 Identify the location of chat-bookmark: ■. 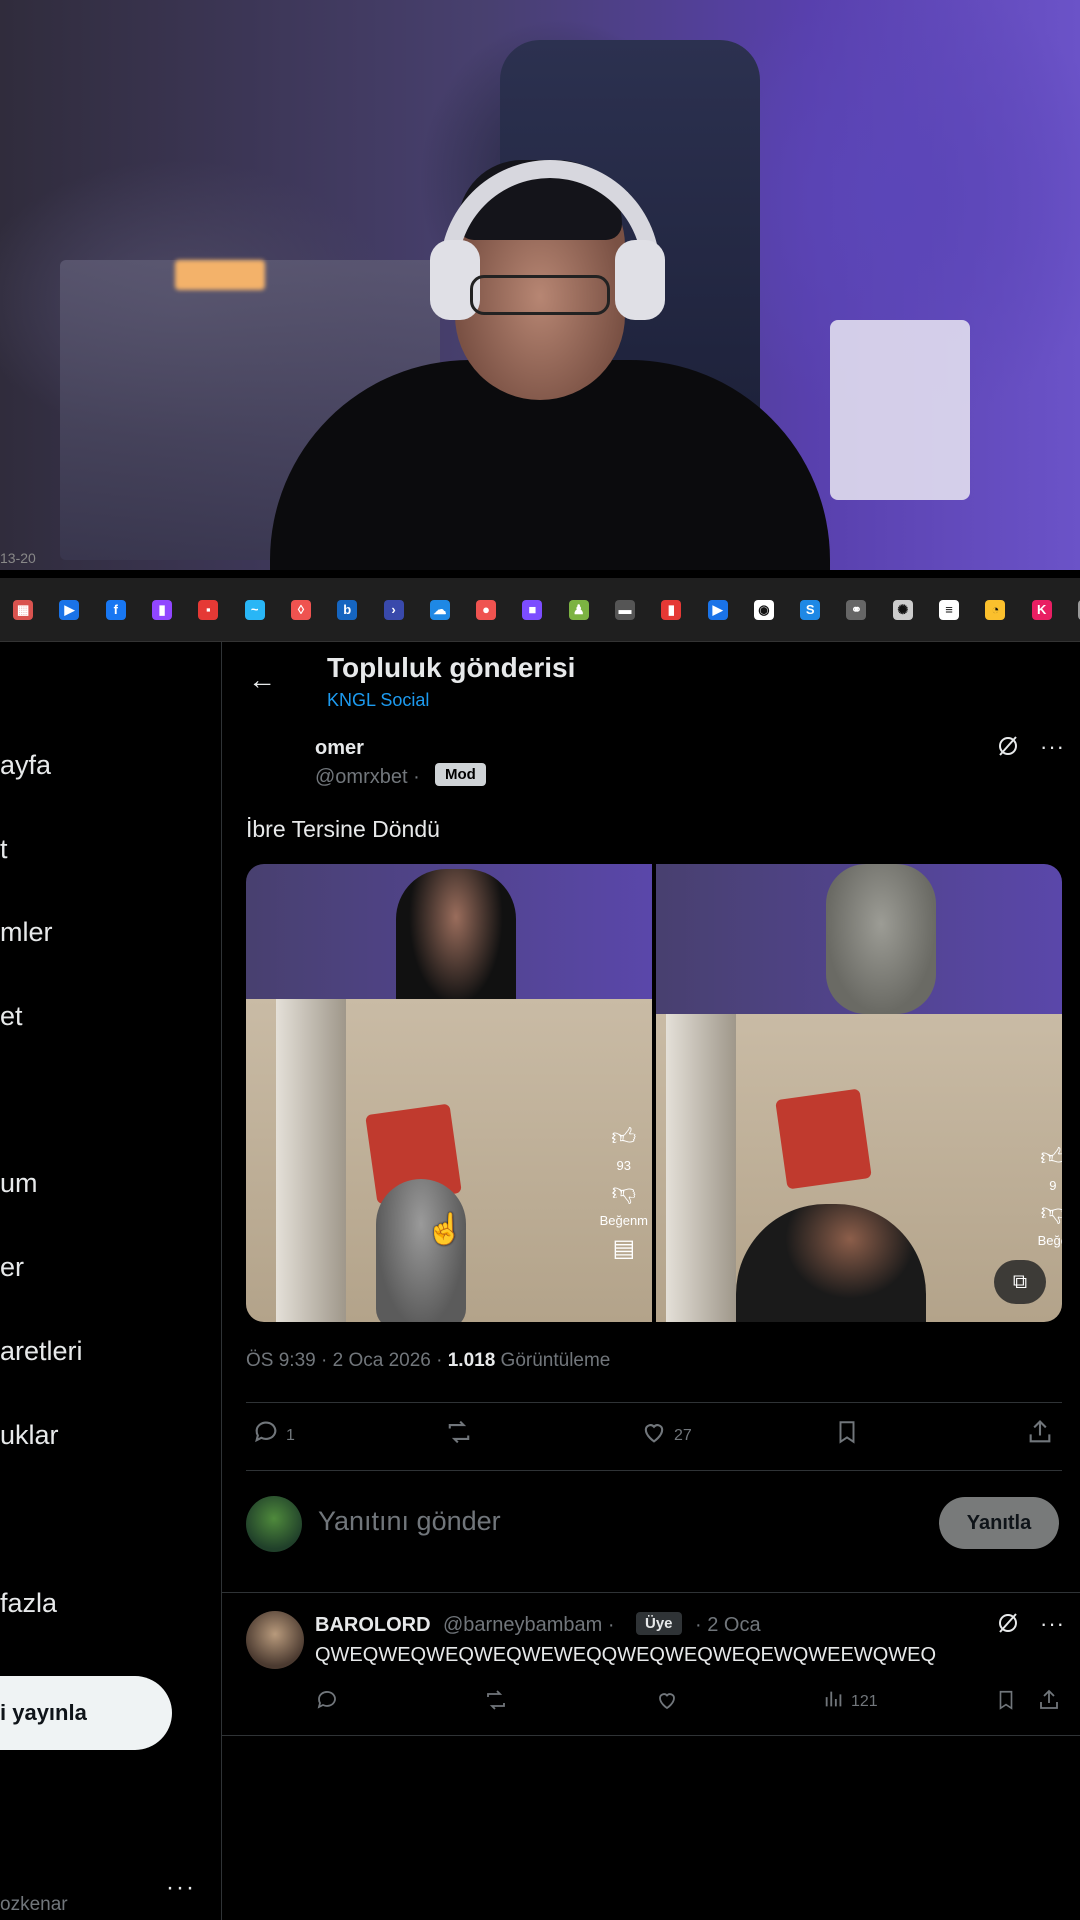
(532, 609).